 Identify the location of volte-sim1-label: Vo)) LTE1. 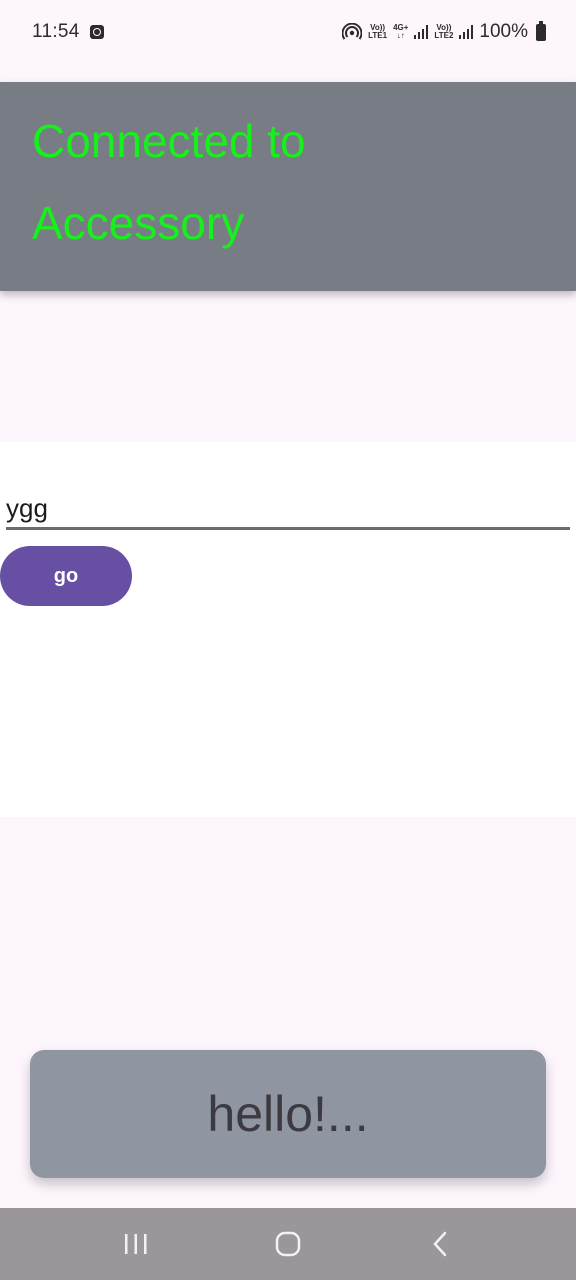
(377, 32).